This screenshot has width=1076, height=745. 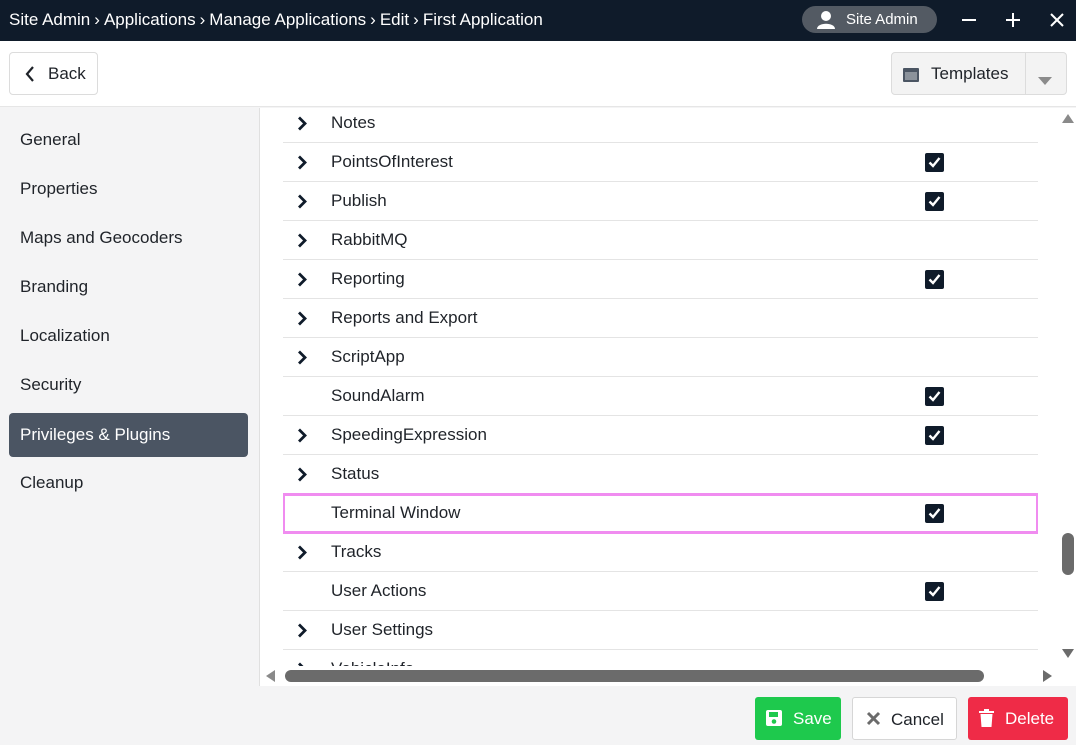 I want to click on back-button: Back, so click(x=53, y=73).